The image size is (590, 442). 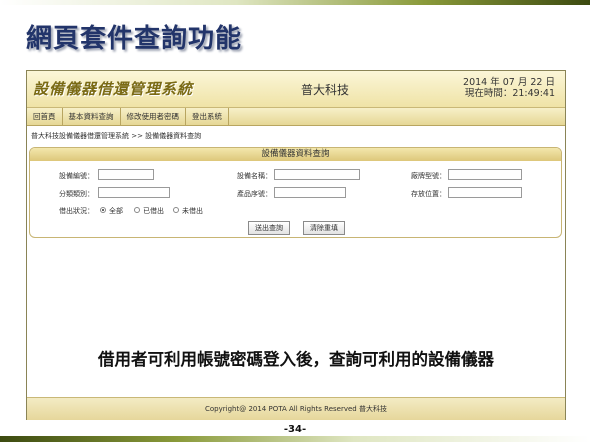 I want to click on loan-status-label: 借出狀況：, so click(x=76, y=211).